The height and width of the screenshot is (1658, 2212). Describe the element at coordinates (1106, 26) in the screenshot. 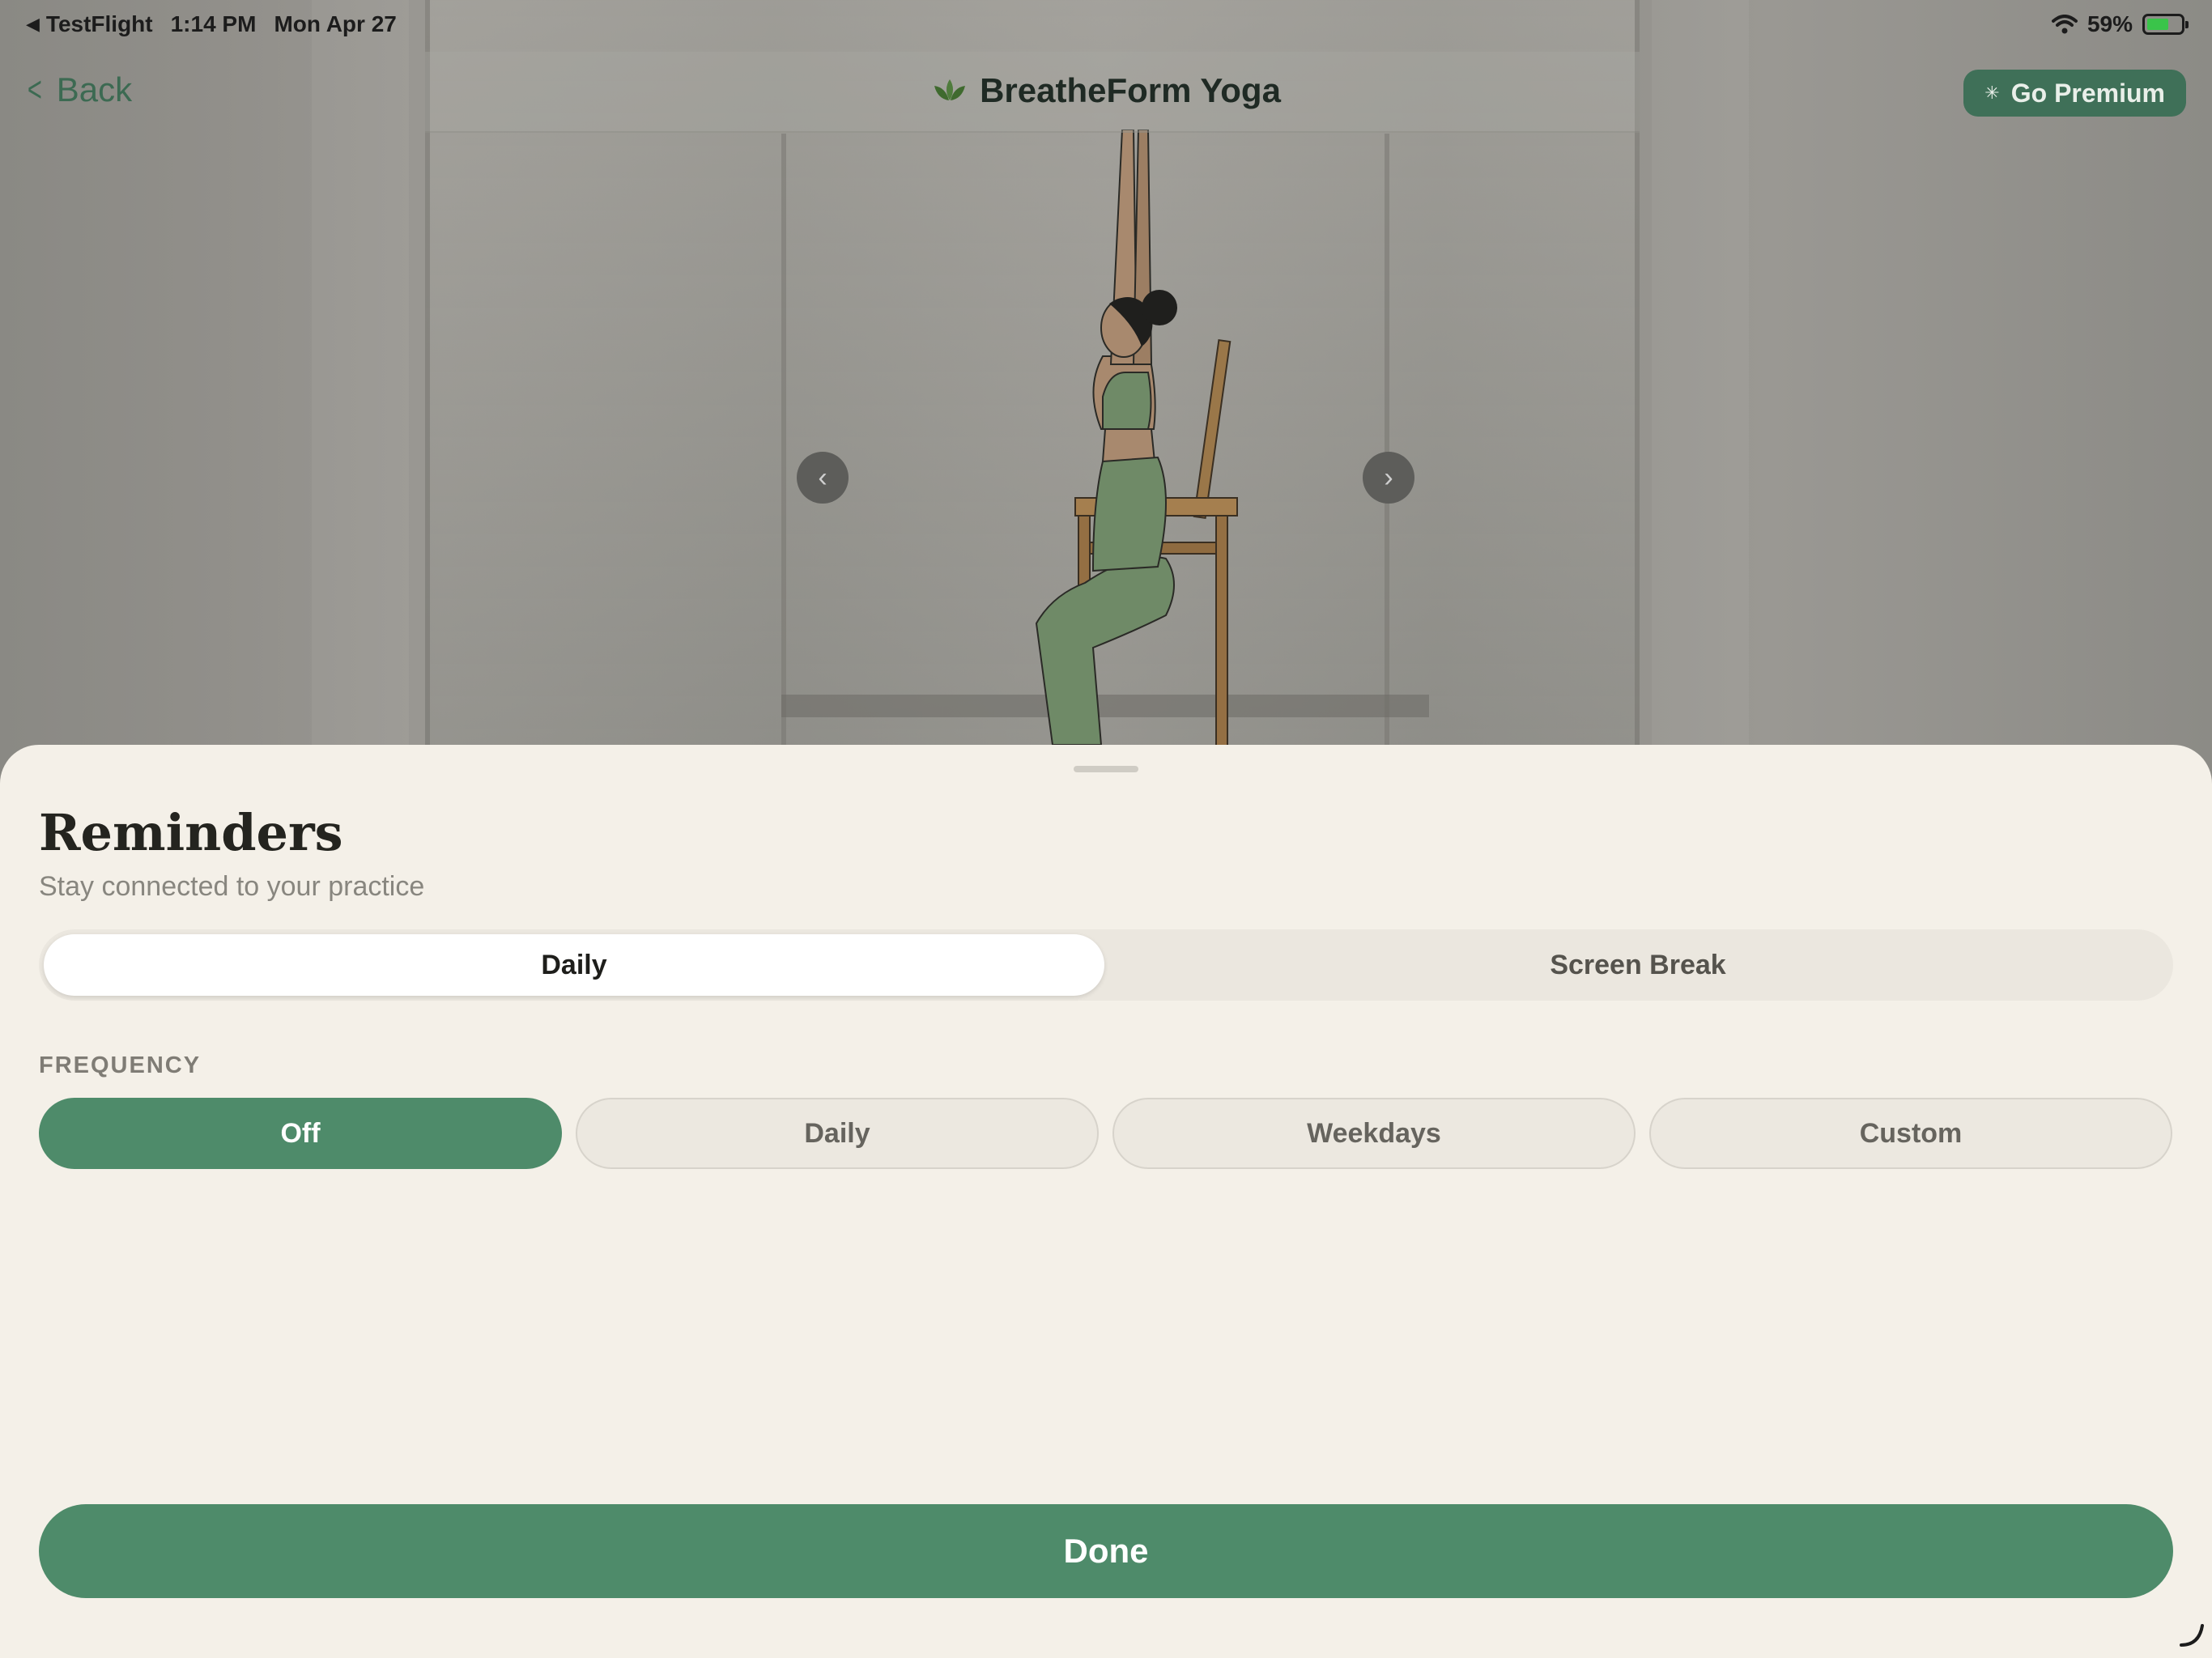

I see `status-bar: ◀ TestFlight 1:14 PM Mon Apr 27 59%` at that location.